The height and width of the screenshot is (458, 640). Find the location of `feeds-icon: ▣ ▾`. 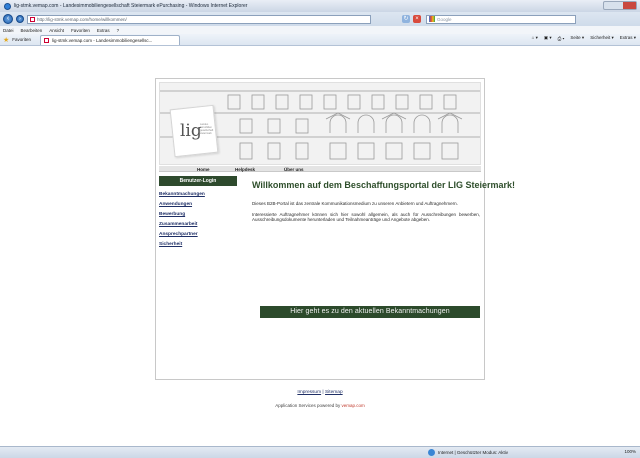

feeds-icon: ▣ ▾ is located at coordinates (548, 38).